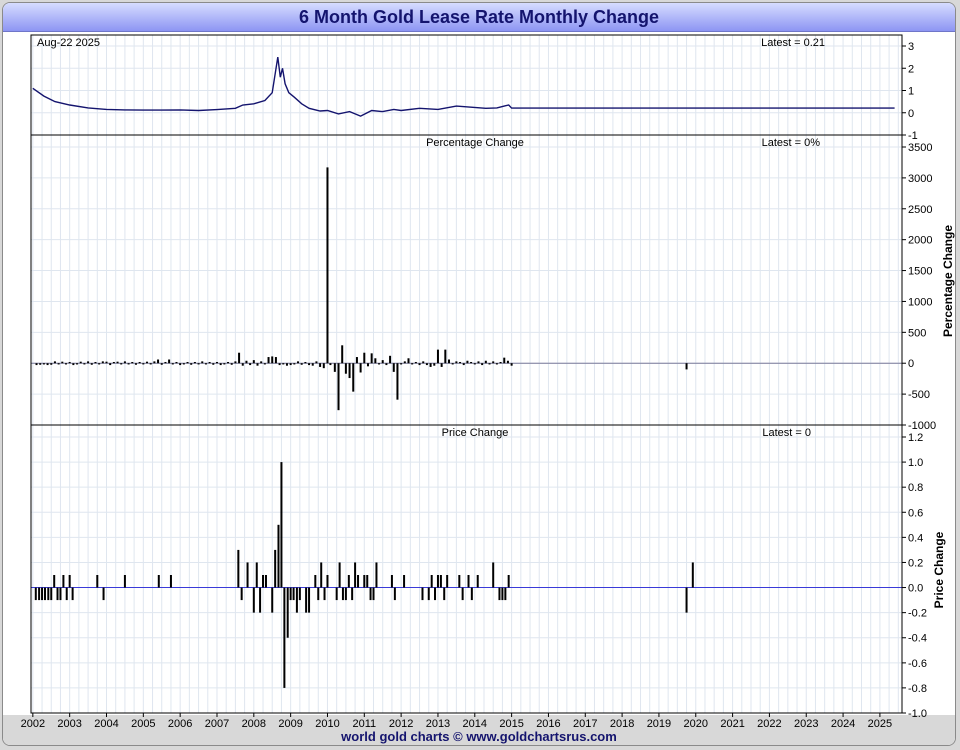 The height and width of the screenshot is (750, 960). What do you see at coordinates (791, 143) in the screenshot?
I see `pct-latest-label: Latest = 0%` at bounding box center [791, 143].